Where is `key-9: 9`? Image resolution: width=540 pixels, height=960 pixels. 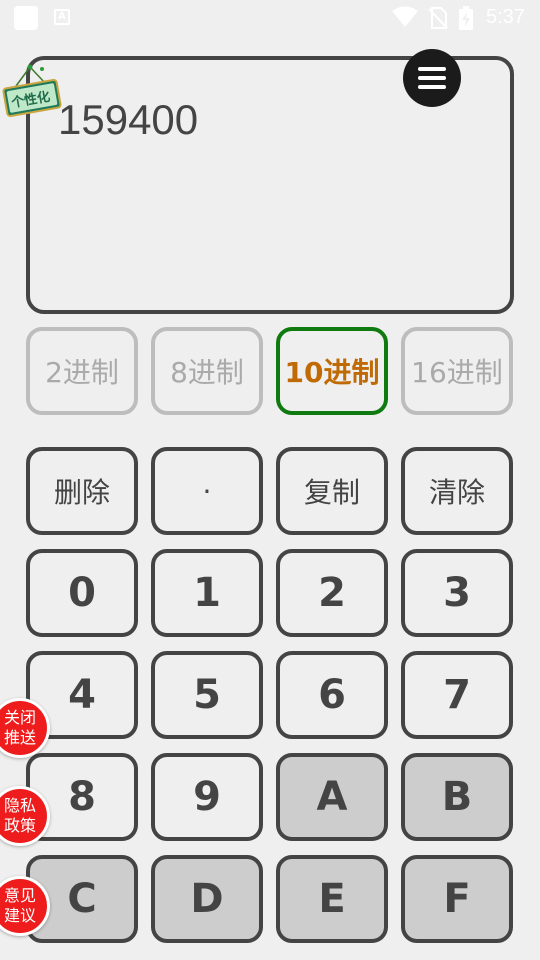
key-9: 9 is located at coordinates (207, 797).